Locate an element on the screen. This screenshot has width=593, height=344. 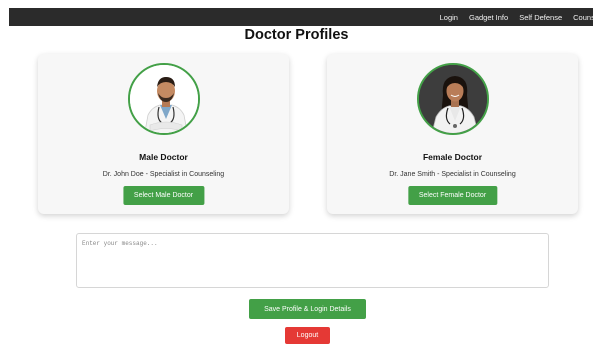
select-male-doctor-button: Select Male Doctor is located at coordinates (163, 195).